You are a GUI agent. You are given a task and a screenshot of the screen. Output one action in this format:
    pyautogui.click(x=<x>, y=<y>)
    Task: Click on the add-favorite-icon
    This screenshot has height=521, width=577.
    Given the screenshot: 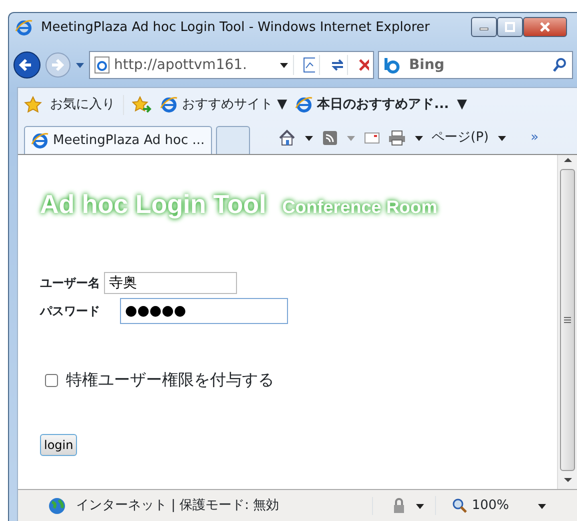 What is the action you would take?
    pyautogui.click(x=142, y=105)
    